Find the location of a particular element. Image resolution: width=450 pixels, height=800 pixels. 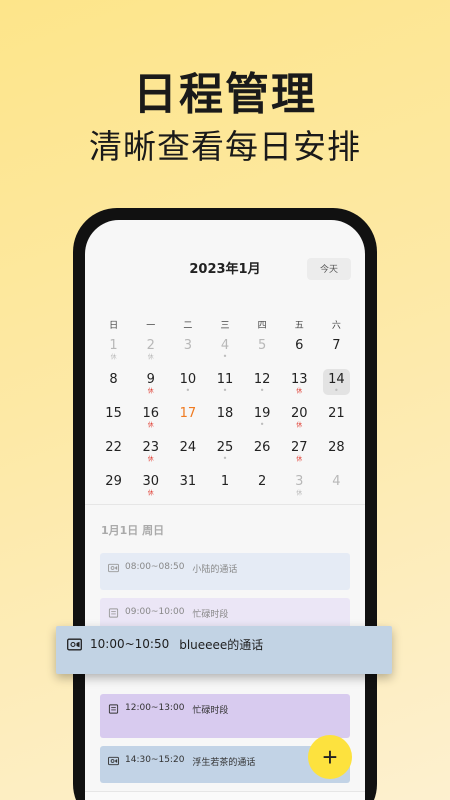

calendar-day-today: 17 is located at coordinates (187, 417).